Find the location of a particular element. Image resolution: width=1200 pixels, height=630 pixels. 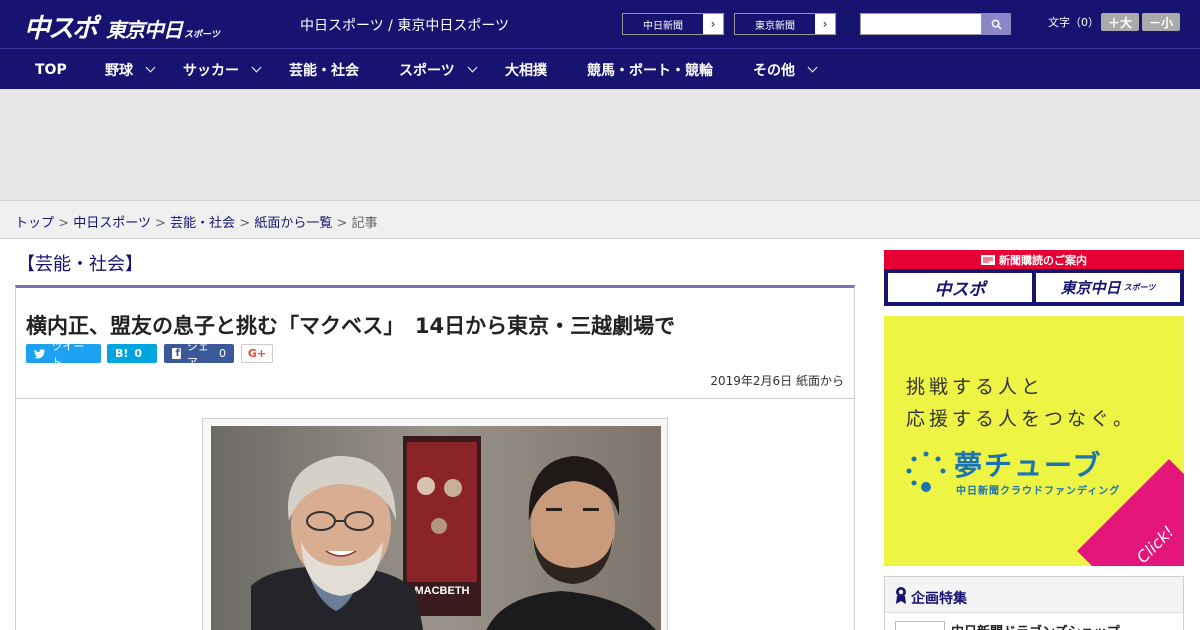

search-input is located at coordinates (921, 24).